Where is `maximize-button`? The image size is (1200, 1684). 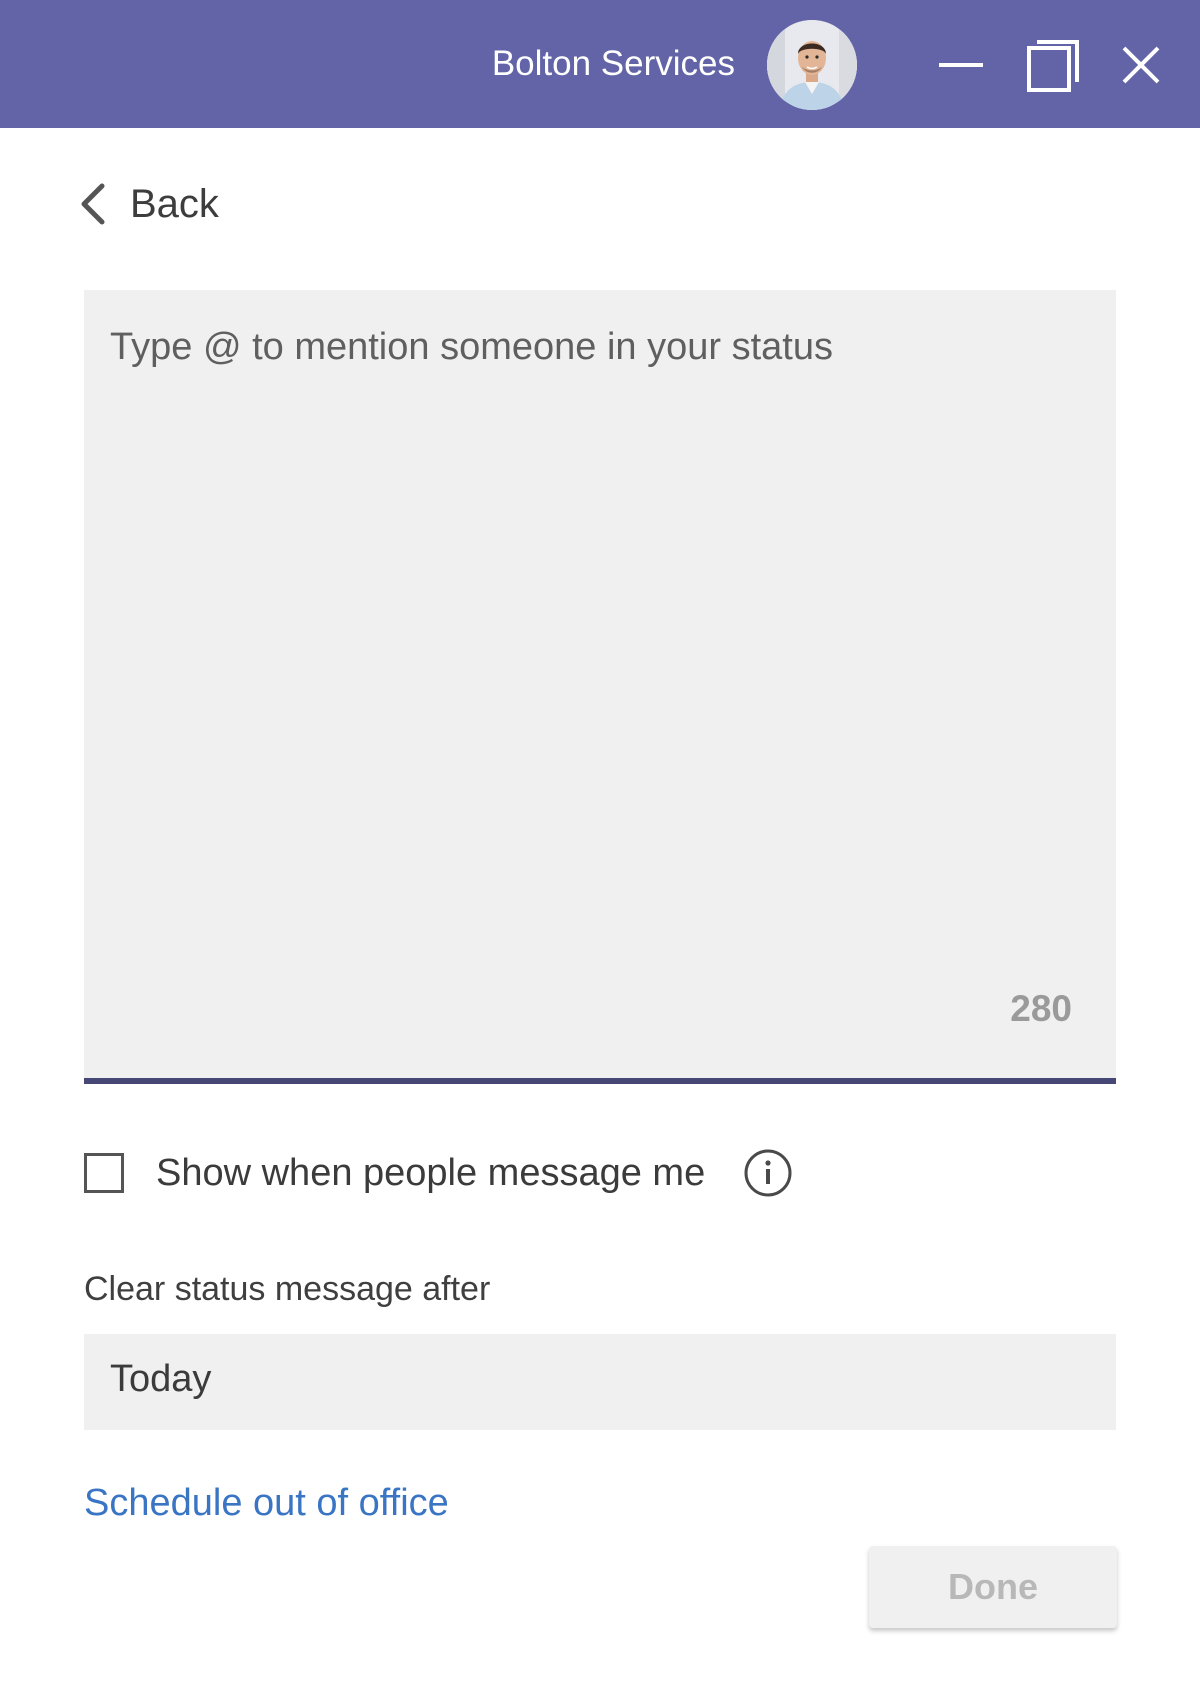
maximize-button is located at coordinates (1052, 65).